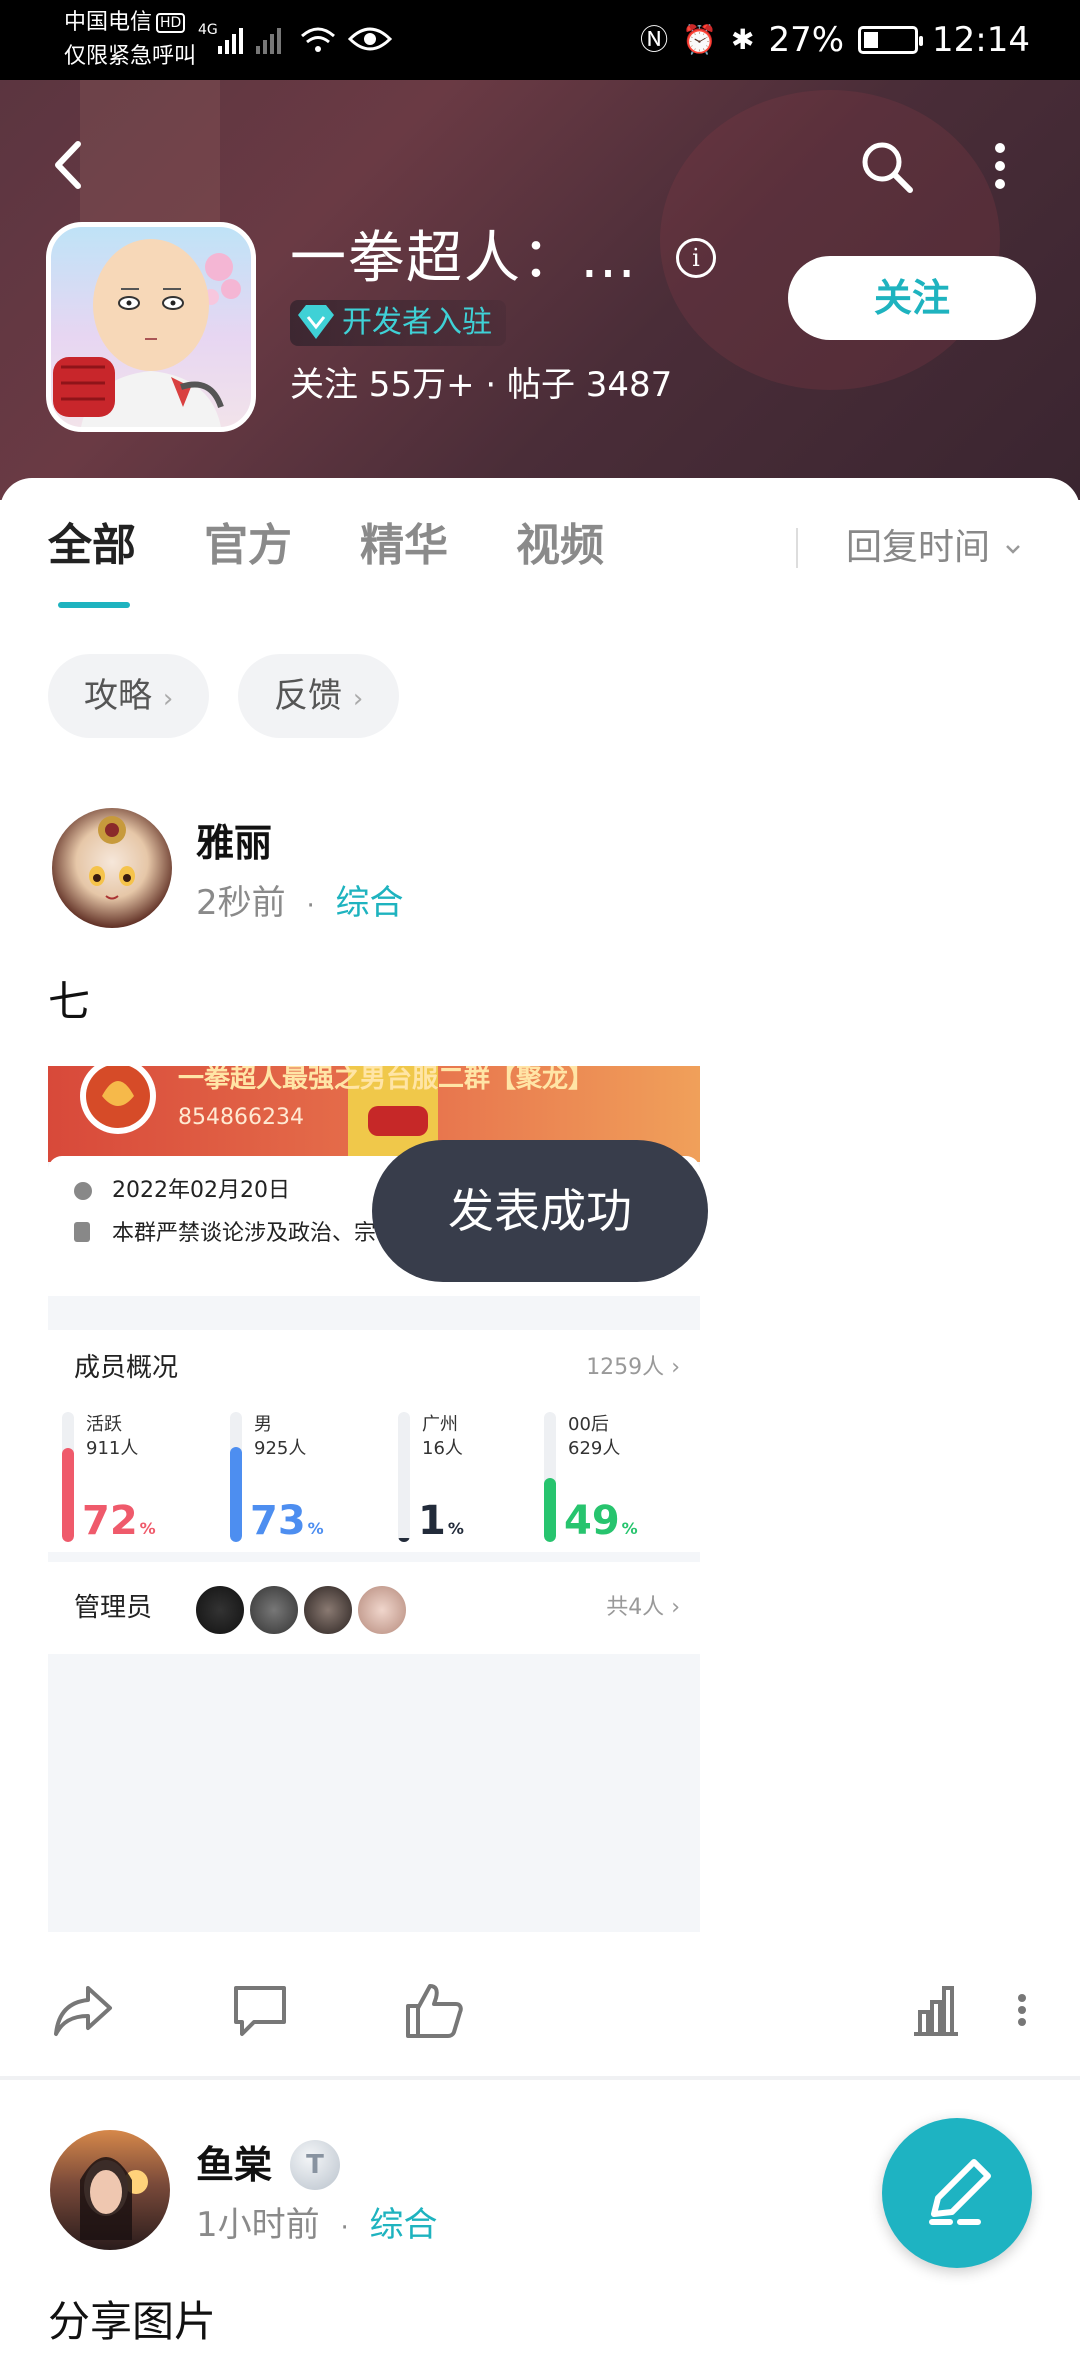 The image size is (1080, 2378). I want to click on members-heading: 成员概况, so click(126, 1368).